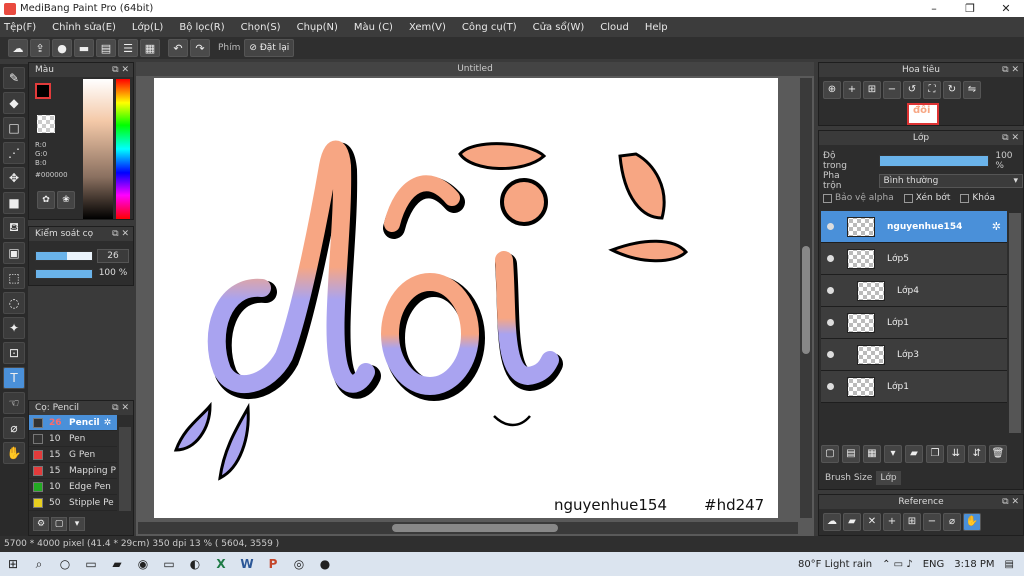 The height and width of the screenshot is (576, 1024). What do you see at coordinates (117, 564) in the screenshot?
I see `file-explorer-icon: ▰` at bounding box center [117, 564].